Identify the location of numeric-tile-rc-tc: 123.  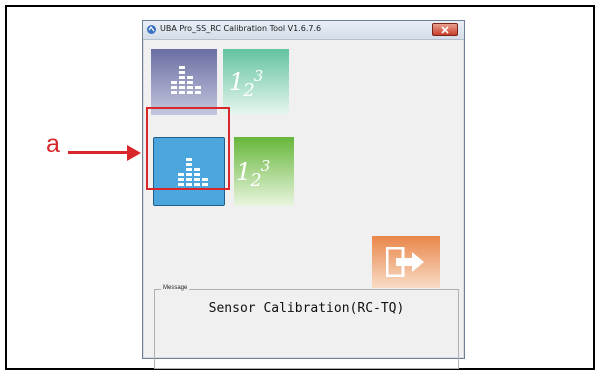
(256, 82).